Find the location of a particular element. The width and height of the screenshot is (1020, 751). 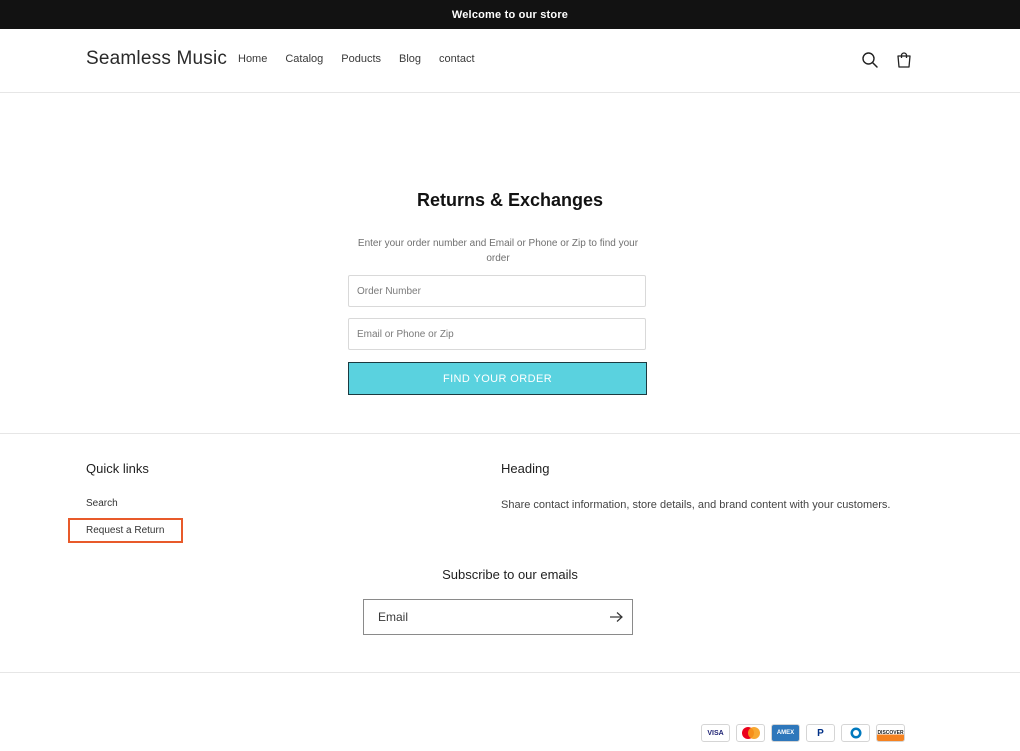

amex-icon: AMEX is located at coordinates (785, 733).